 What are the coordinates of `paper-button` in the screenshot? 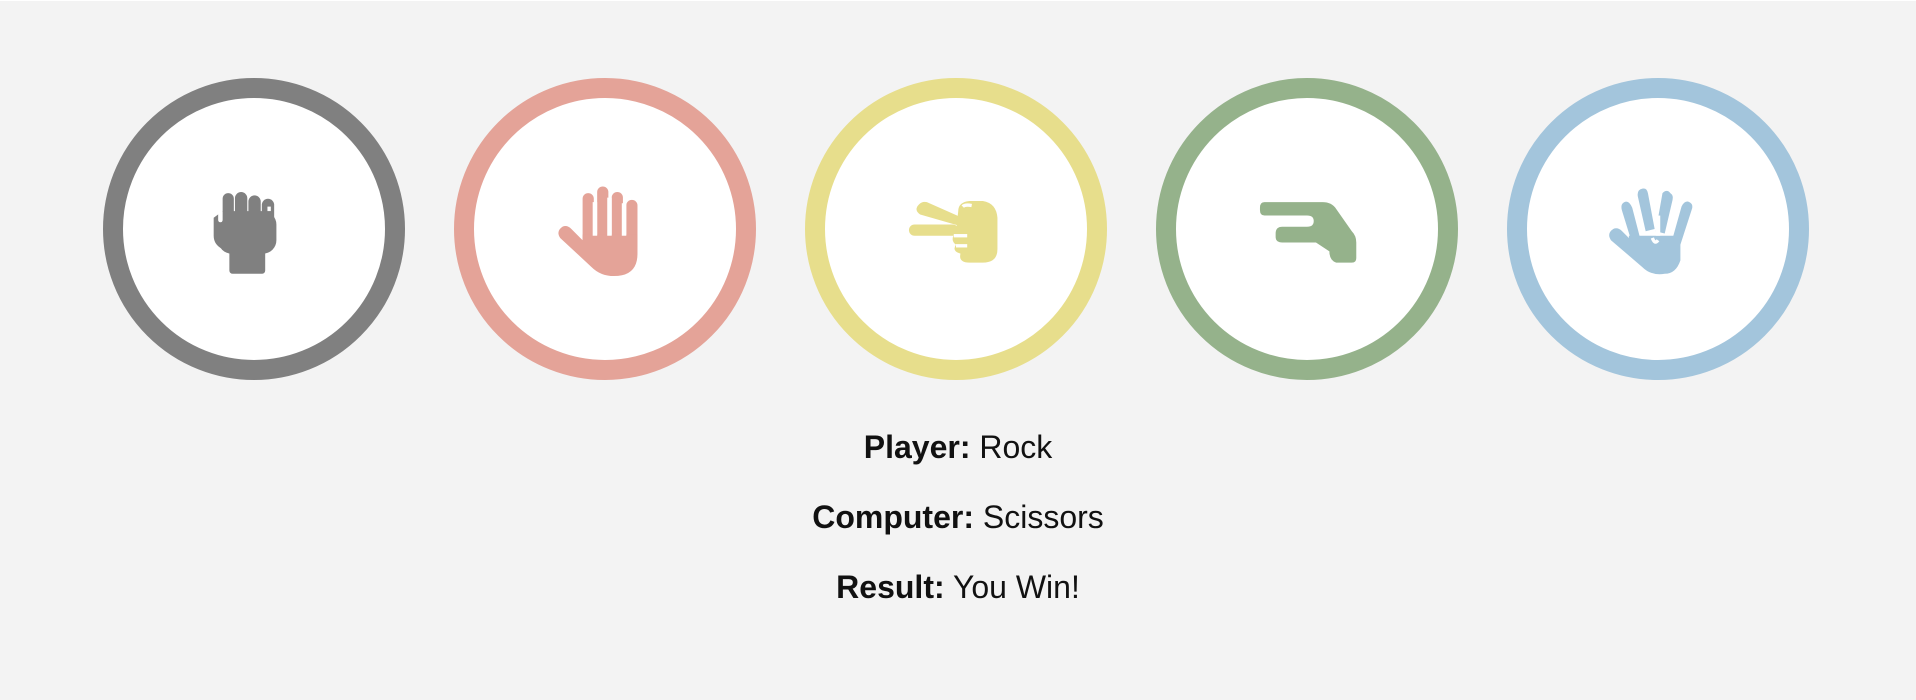 It's located at (605, 229).